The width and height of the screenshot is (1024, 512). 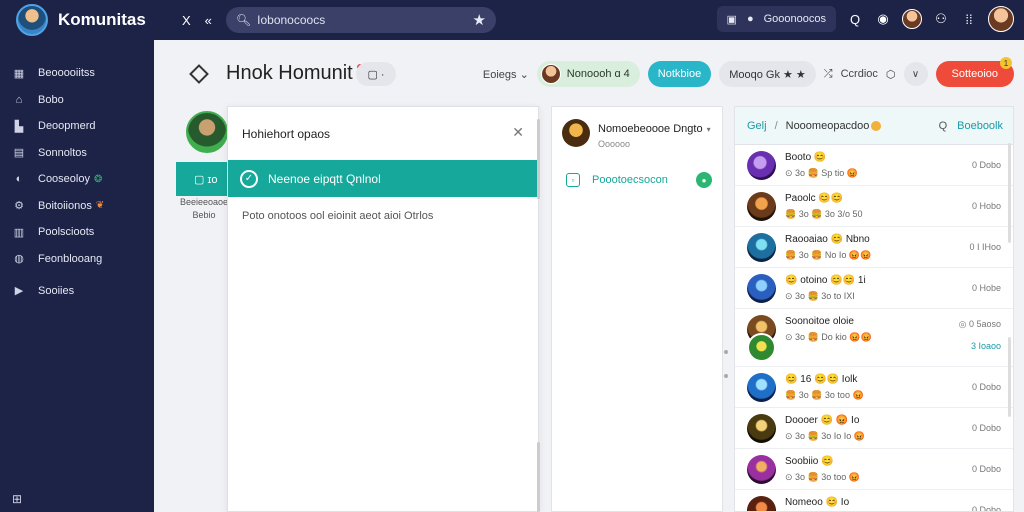 I want to click on middle-row: ▫ Poootoecsocon ●, so click(x=639, y=180).